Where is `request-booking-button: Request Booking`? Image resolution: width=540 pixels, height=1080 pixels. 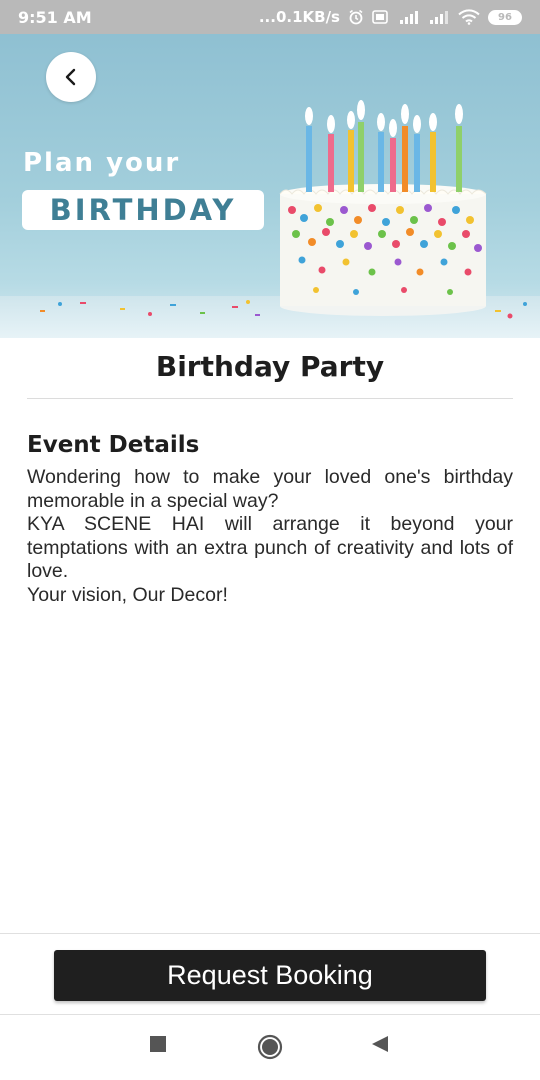 request-booking-button: Request Booking is located at coordinates (270, 975).